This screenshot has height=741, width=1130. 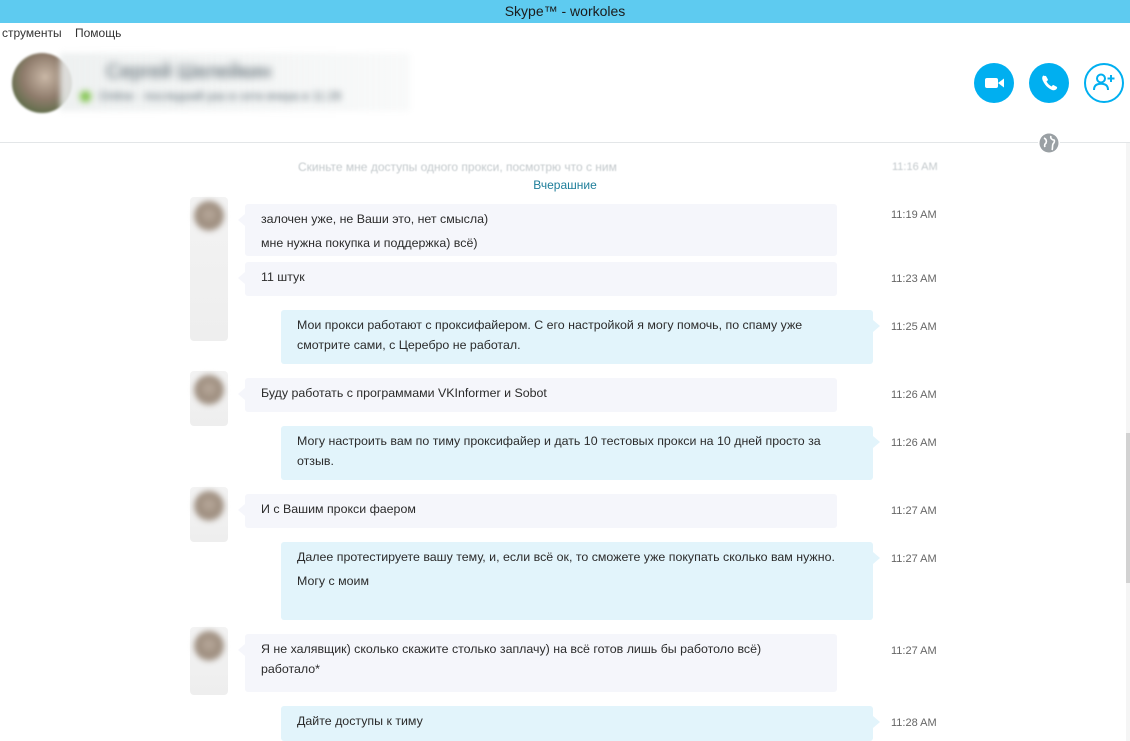 What do you see at coordinates (85, 97) in the screenshot?
I see `online-status-icon` at bounding box center [85, 97].